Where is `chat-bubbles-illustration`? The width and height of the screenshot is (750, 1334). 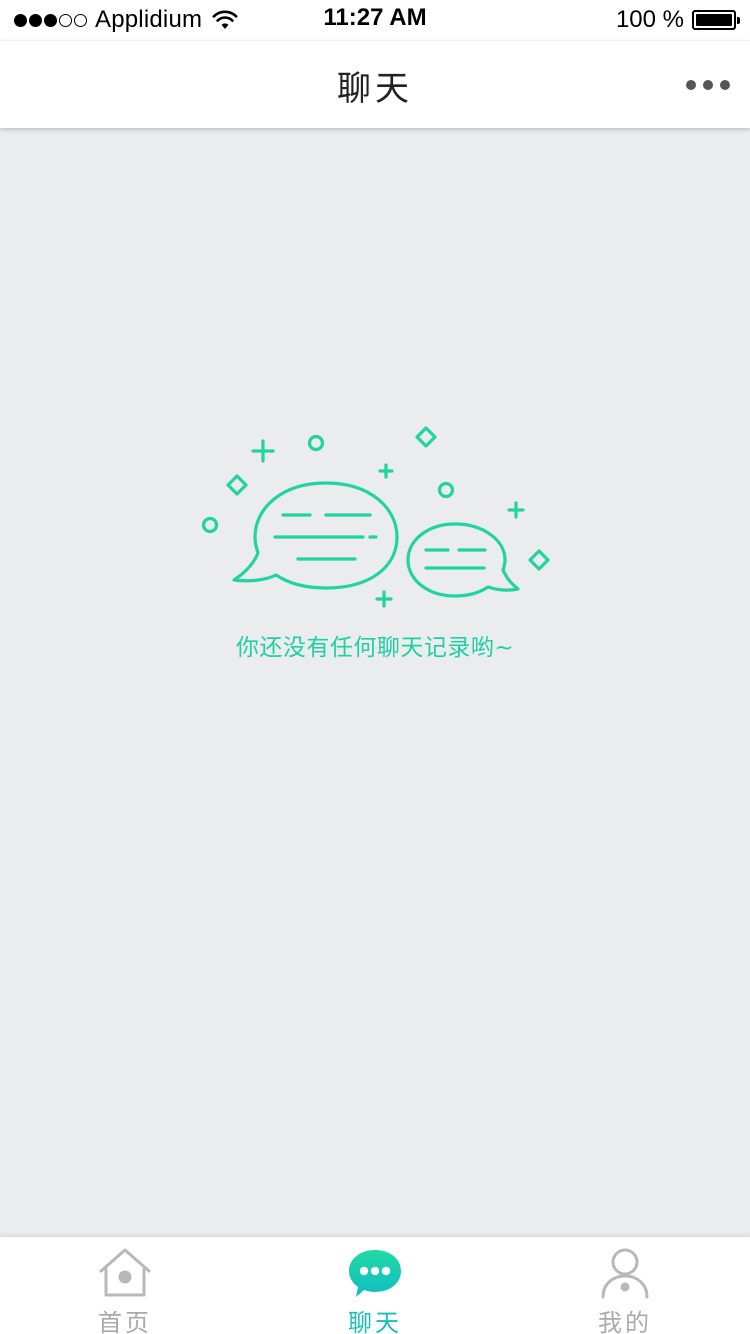 chat-bubbles-illustration is located at coordinates (375, 517).